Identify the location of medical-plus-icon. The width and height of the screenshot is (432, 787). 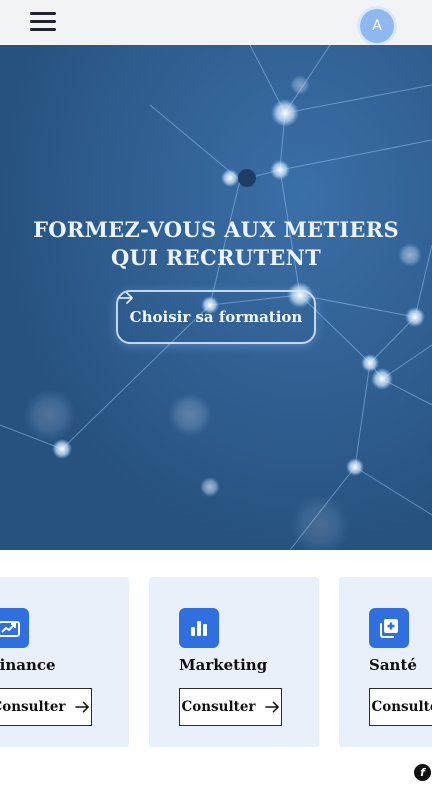
(389, 628).